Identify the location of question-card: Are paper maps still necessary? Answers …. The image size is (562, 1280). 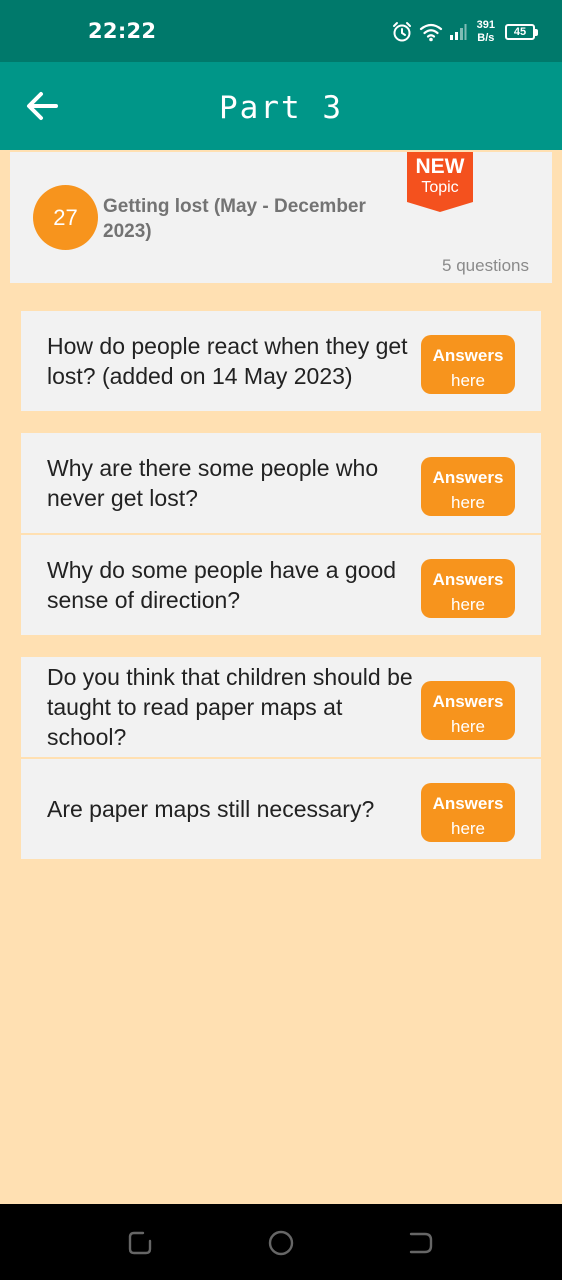
(281, 809).